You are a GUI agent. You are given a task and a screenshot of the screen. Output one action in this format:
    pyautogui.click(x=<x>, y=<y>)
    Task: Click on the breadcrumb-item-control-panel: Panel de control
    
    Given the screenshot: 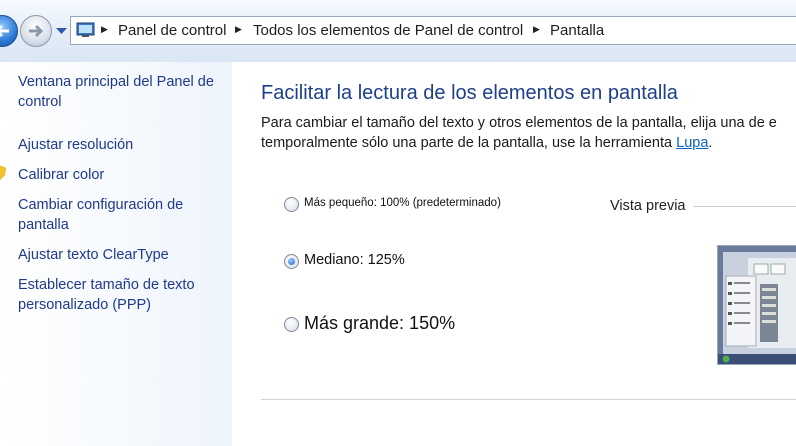 What is the action you would take?
    pyautogui.click(x=172, y=30)
    